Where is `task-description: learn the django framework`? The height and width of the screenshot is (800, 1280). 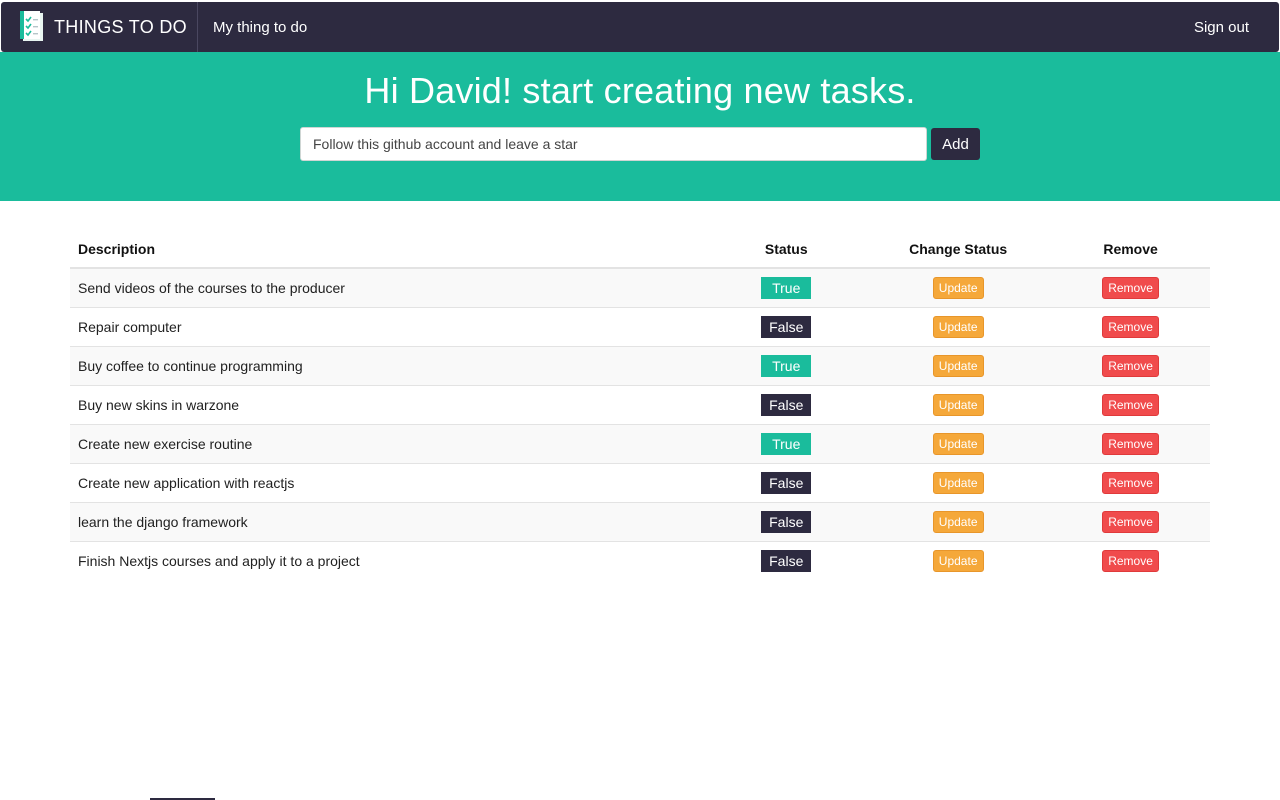
task-description: learn the django framework is located at coordinates (389, 521).